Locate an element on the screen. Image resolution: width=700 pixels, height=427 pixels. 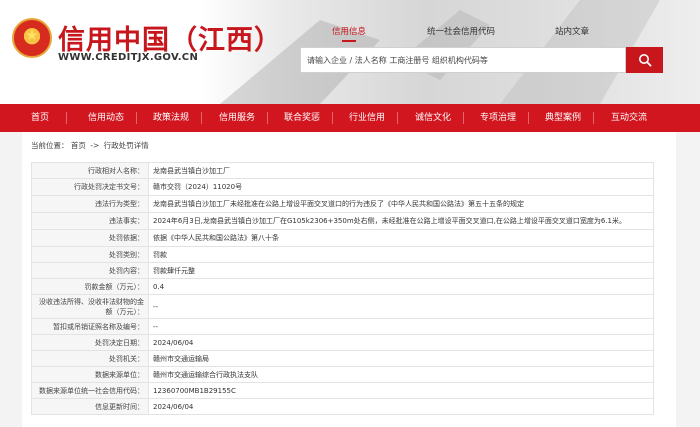
search-type-tabs: 信用信息 统一社会信用代码 站内文章 is located at coordinates (481, 33).